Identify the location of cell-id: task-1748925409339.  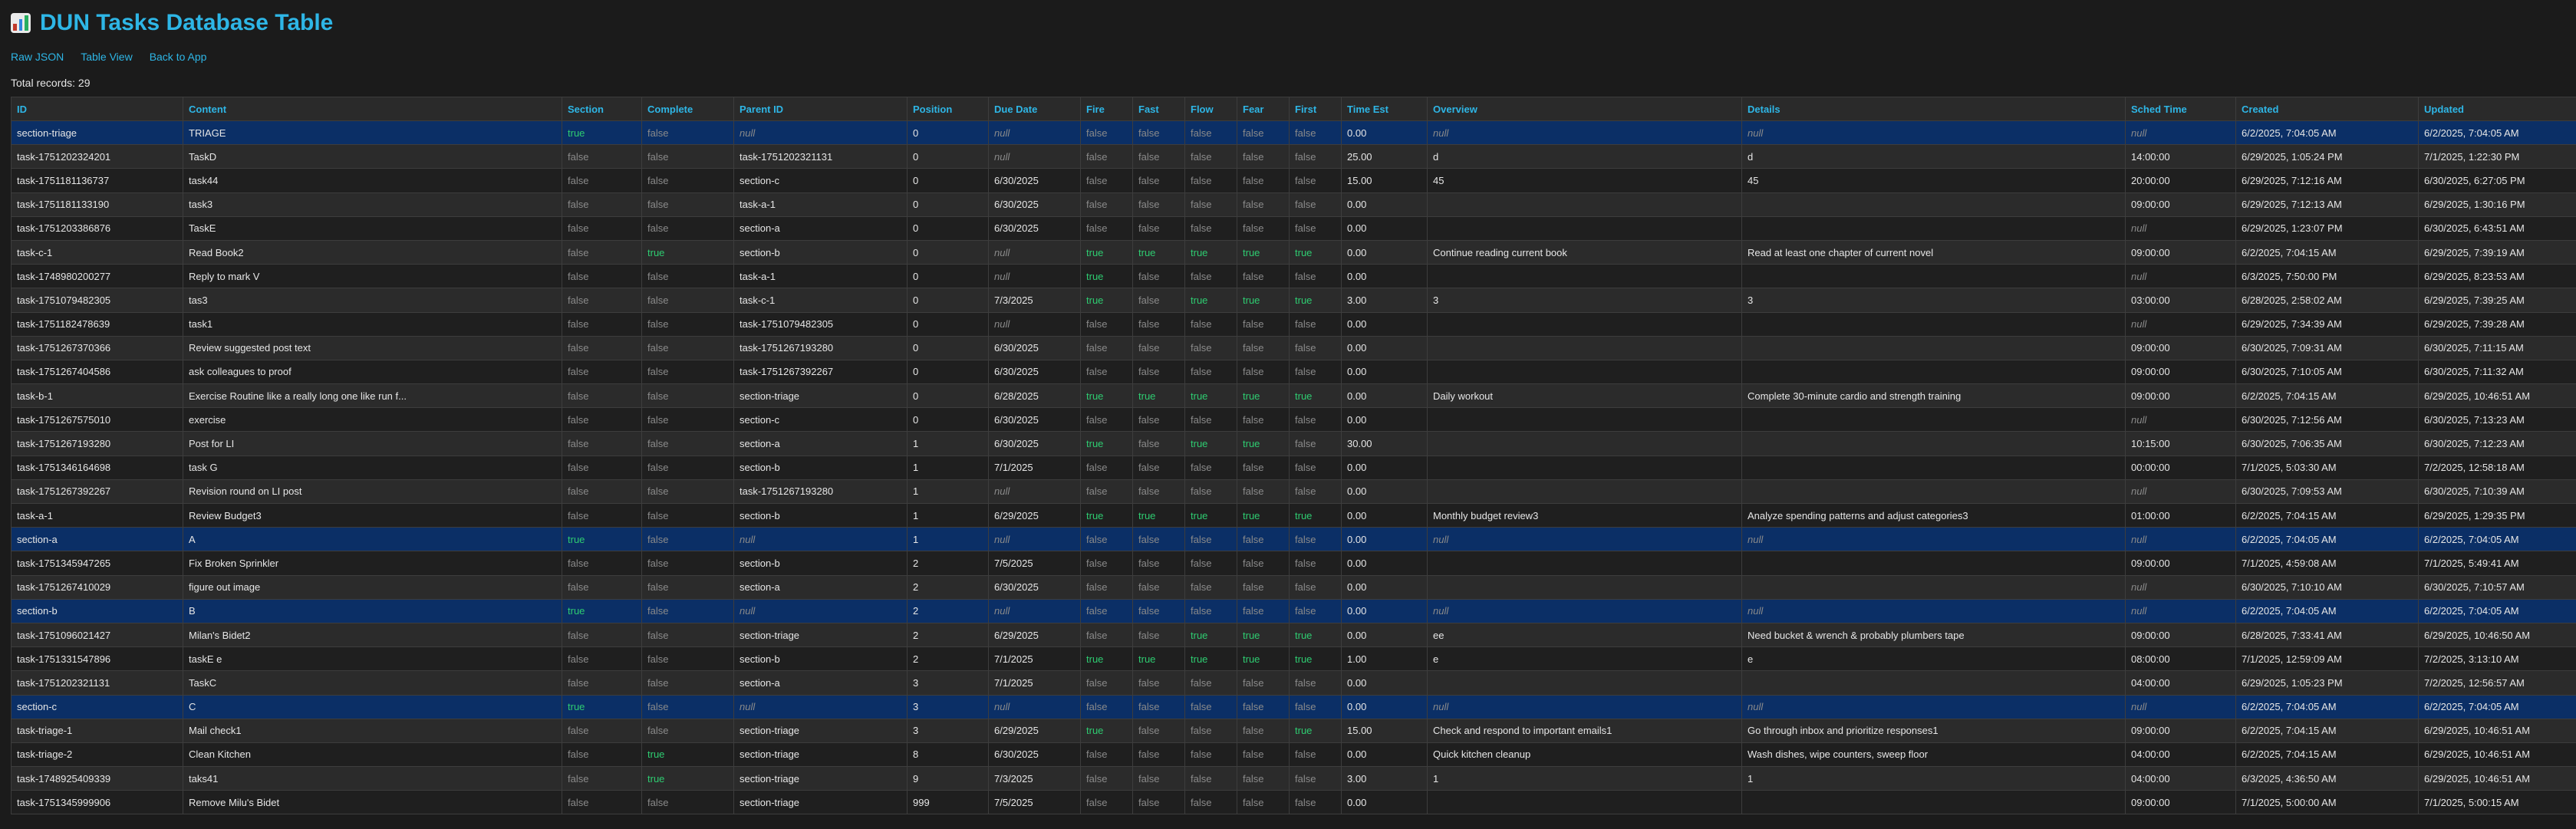
(97, 778).